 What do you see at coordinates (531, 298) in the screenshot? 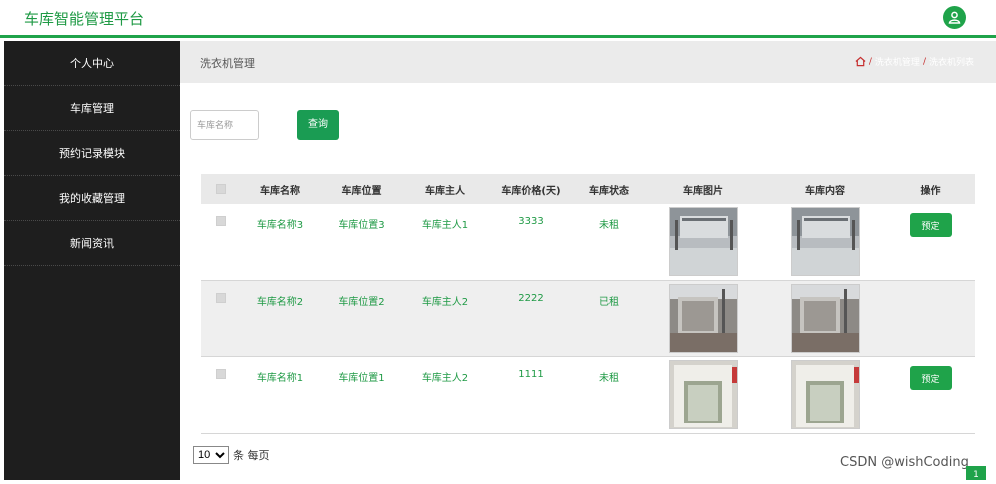
I see `garage-price: 2222` at bounding box center [531, 298].